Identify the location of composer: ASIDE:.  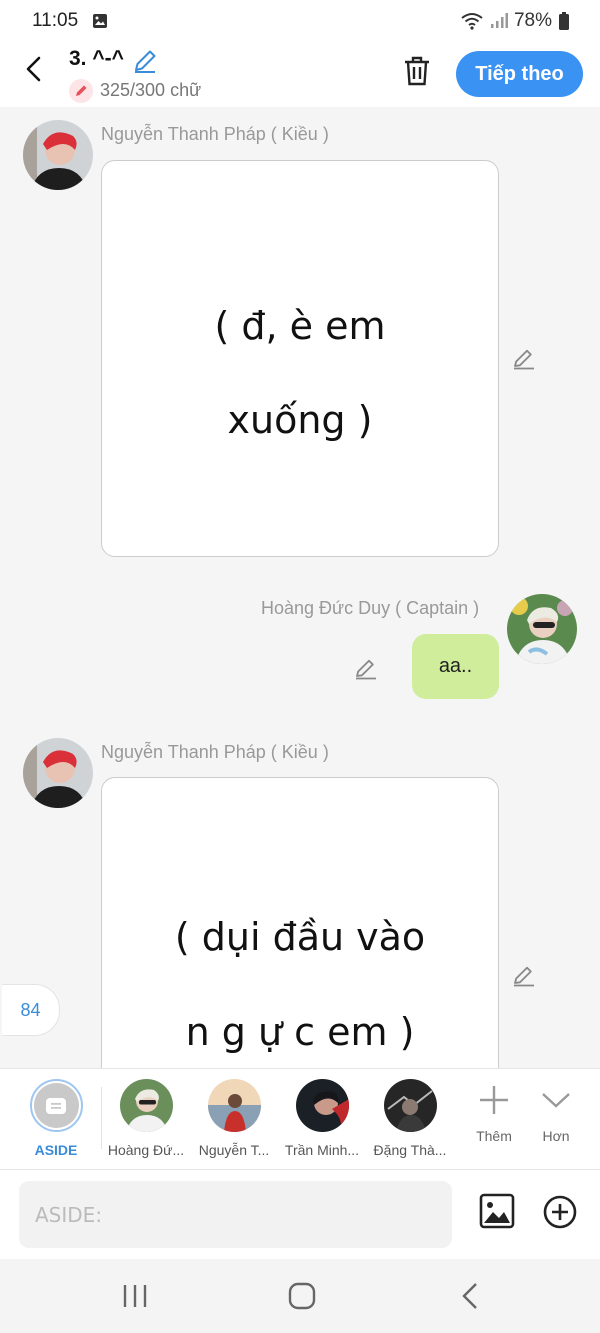
(300, 1214).